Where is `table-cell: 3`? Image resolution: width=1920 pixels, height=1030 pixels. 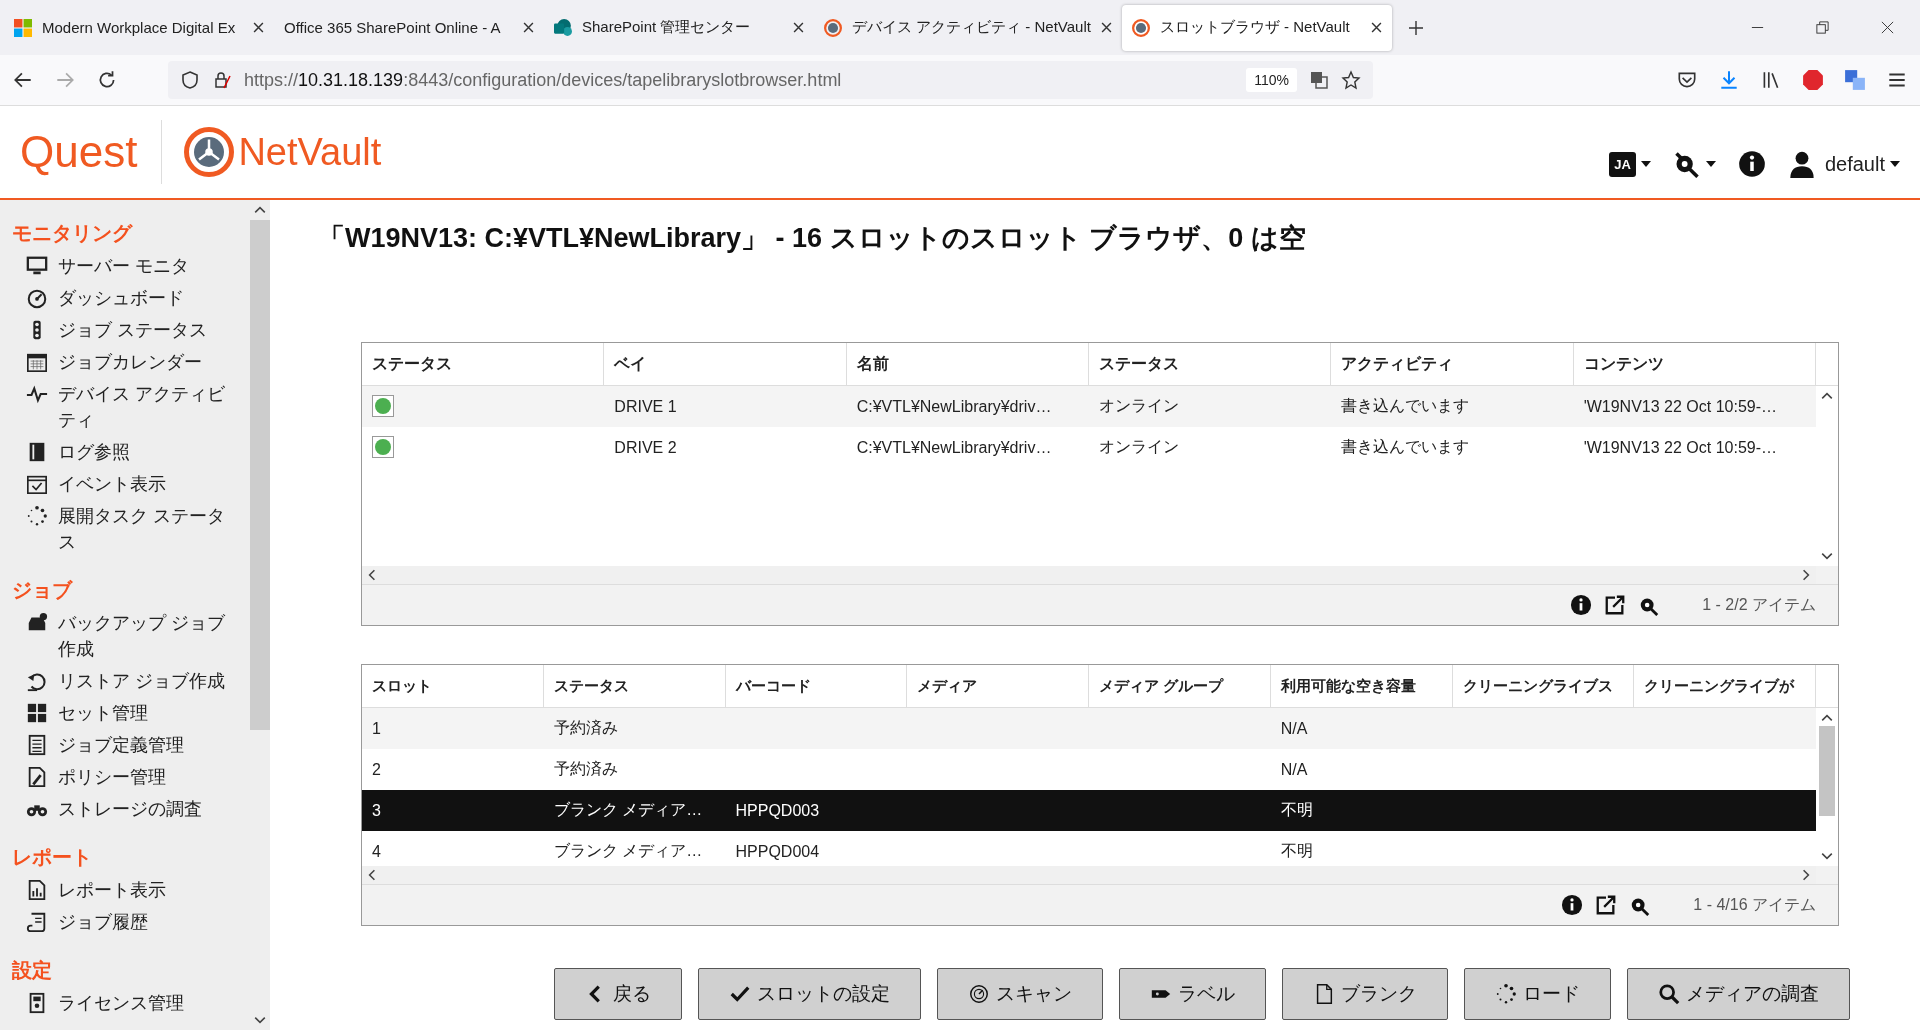 table-cell: 3 is located at coordinates (376, 810).